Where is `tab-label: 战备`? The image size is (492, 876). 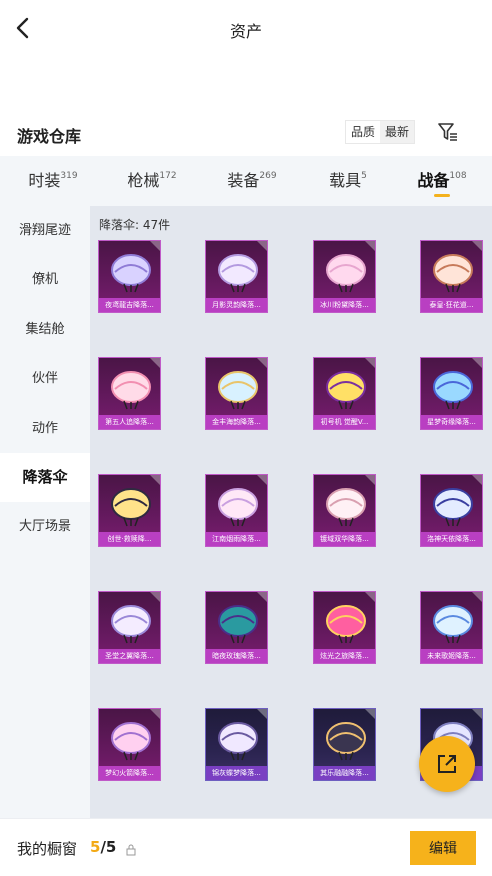
tab-label: 战备 is located at coordinates (433, 180).